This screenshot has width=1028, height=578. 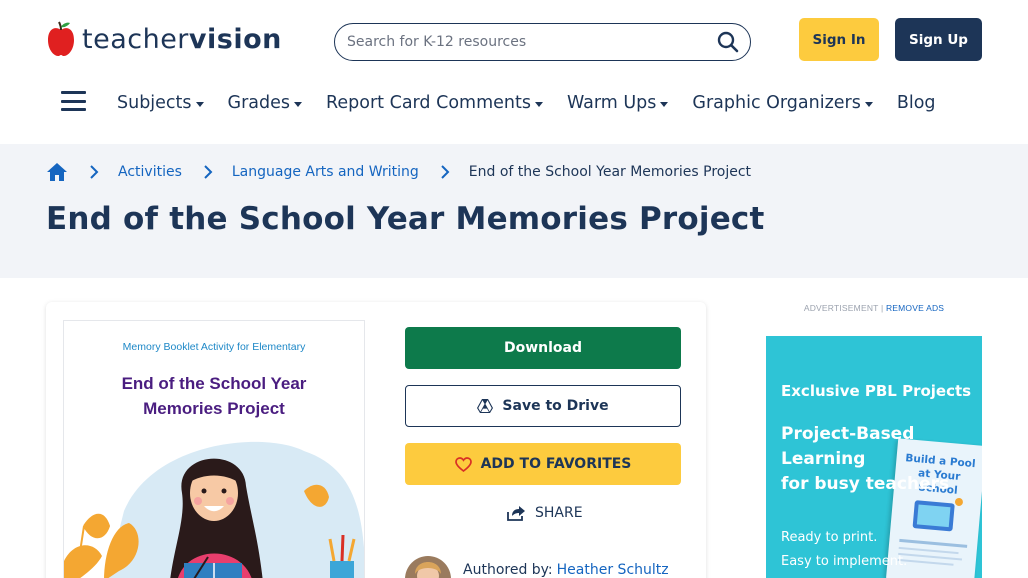 What do you see at coordinates (214, 408) in the screenshot?
I see `thumbnail-title-line: Memories Project` at bounding box center [214, 408].